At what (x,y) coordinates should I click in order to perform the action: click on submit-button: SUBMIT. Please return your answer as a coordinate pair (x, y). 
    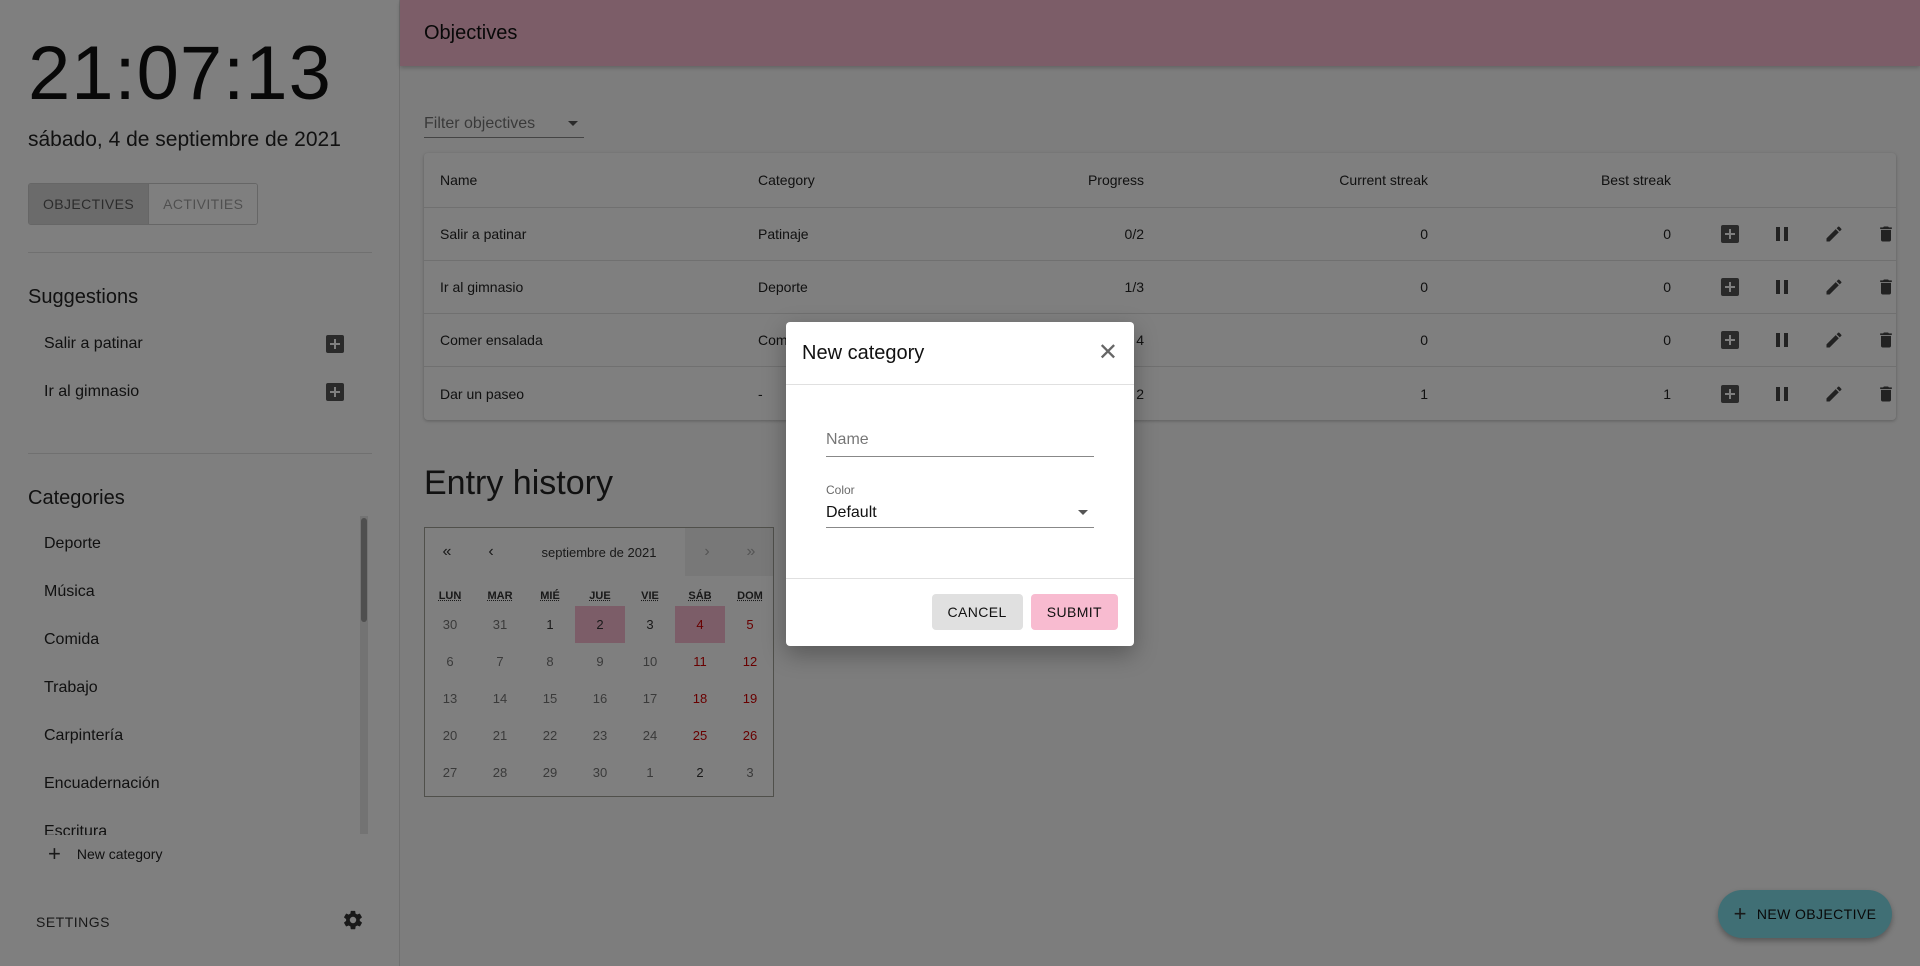
    Looking at the image, I should click on (1074, 612).